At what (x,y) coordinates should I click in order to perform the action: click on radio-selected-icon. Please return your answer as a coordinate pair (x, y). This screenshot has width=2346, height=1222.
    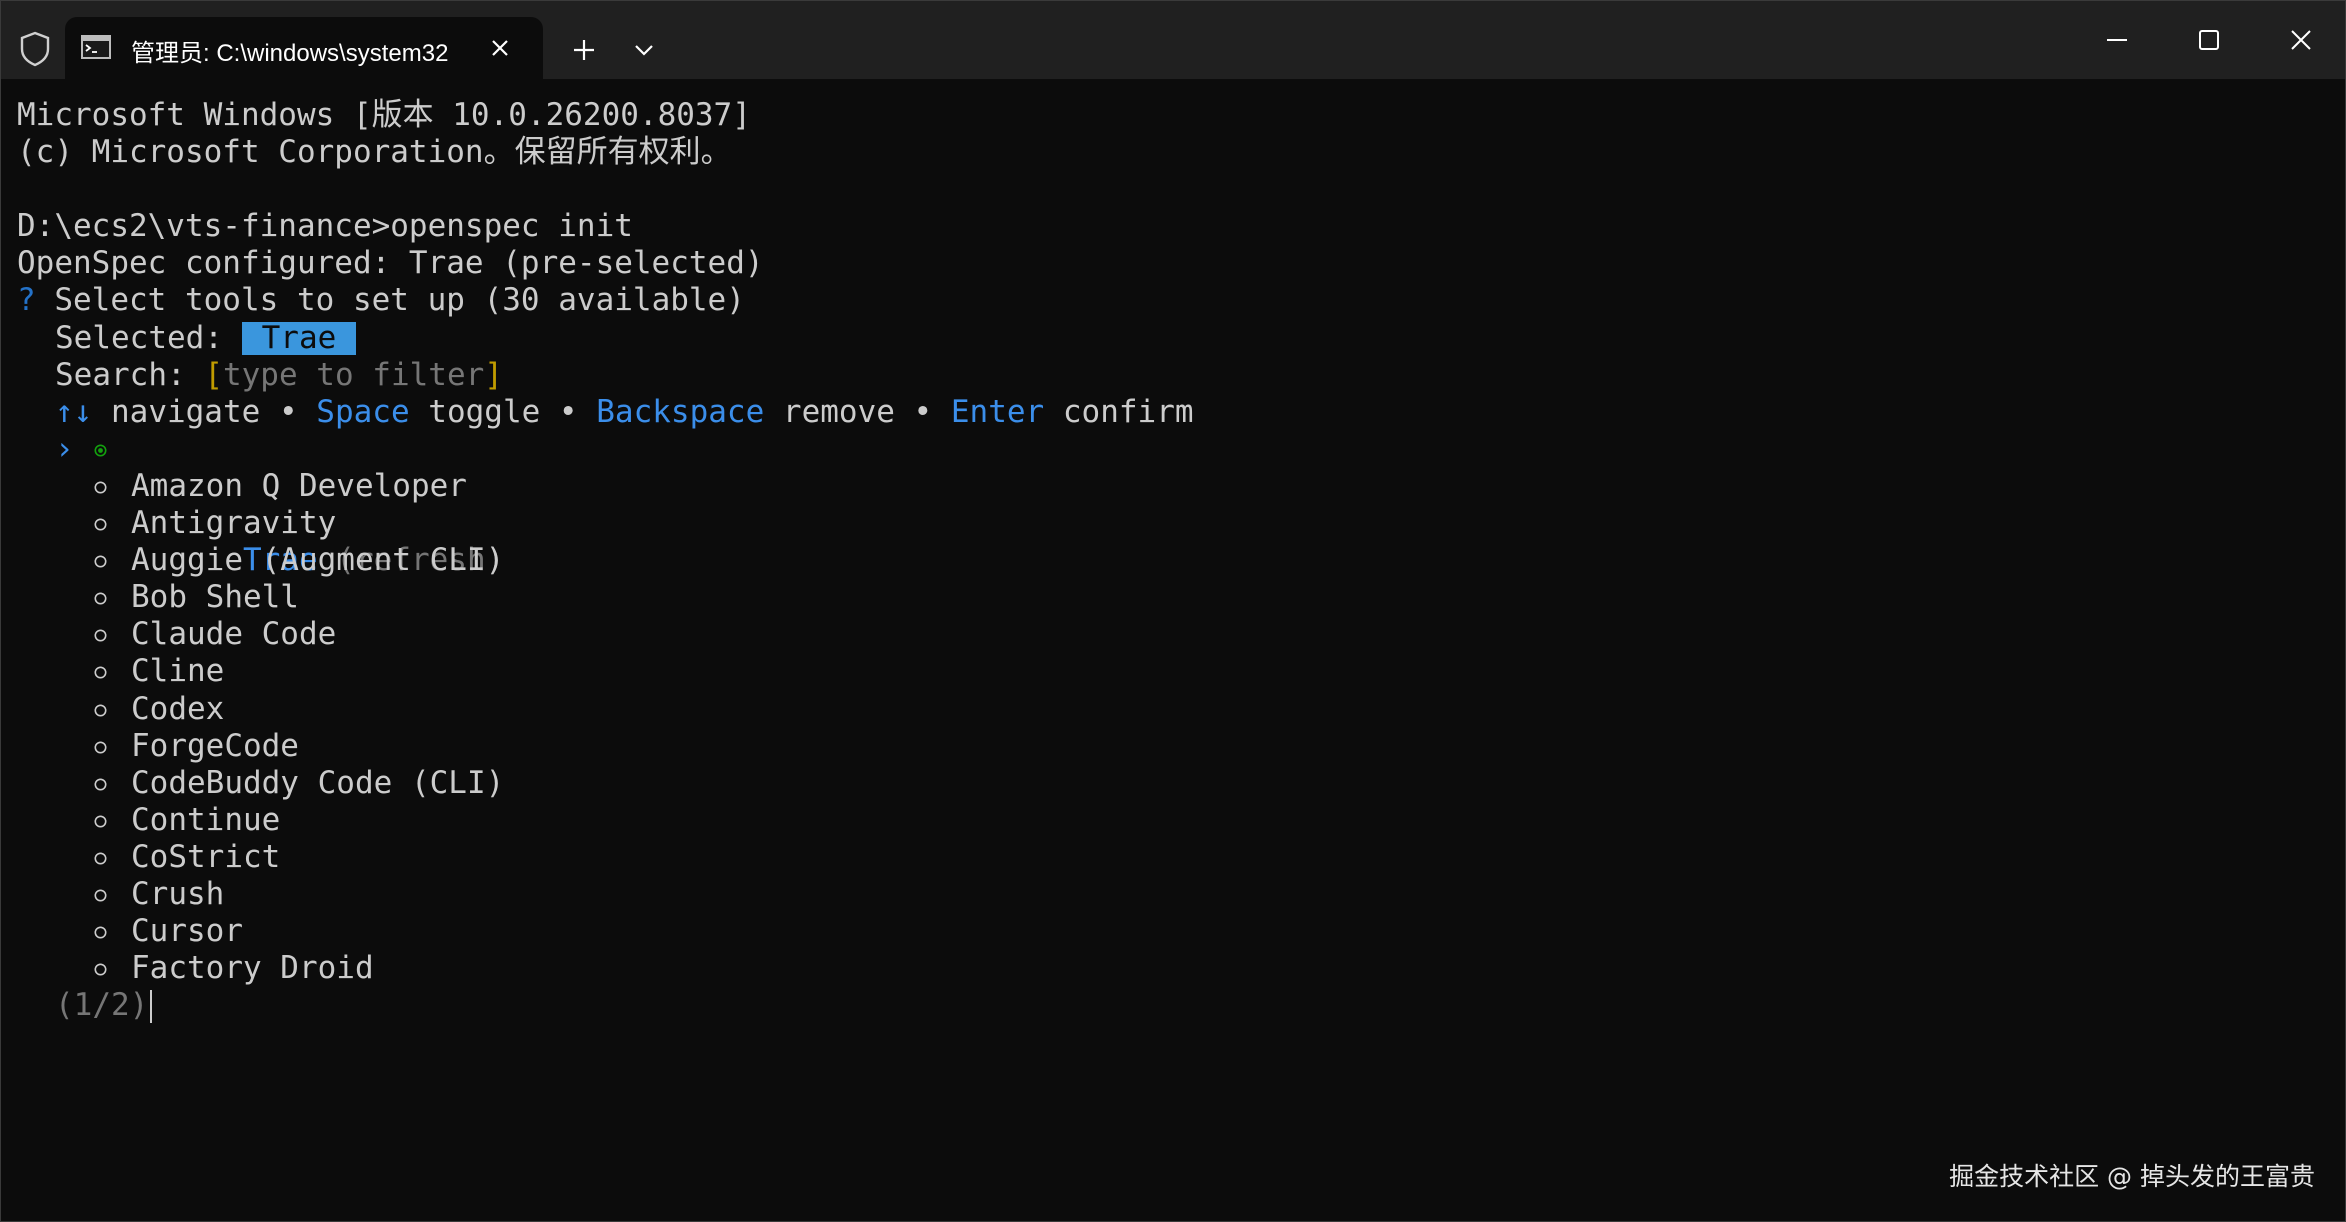
    Looking at the image, I should click on (100, 450).